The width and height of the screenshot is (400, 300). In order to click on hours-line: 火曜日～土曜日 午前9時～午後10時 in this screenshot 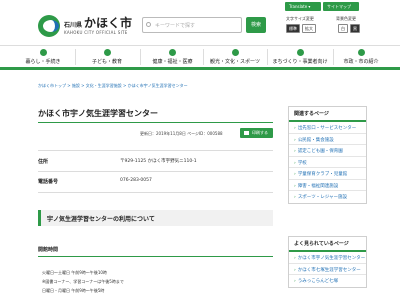, I will do `click(74, 272)`.